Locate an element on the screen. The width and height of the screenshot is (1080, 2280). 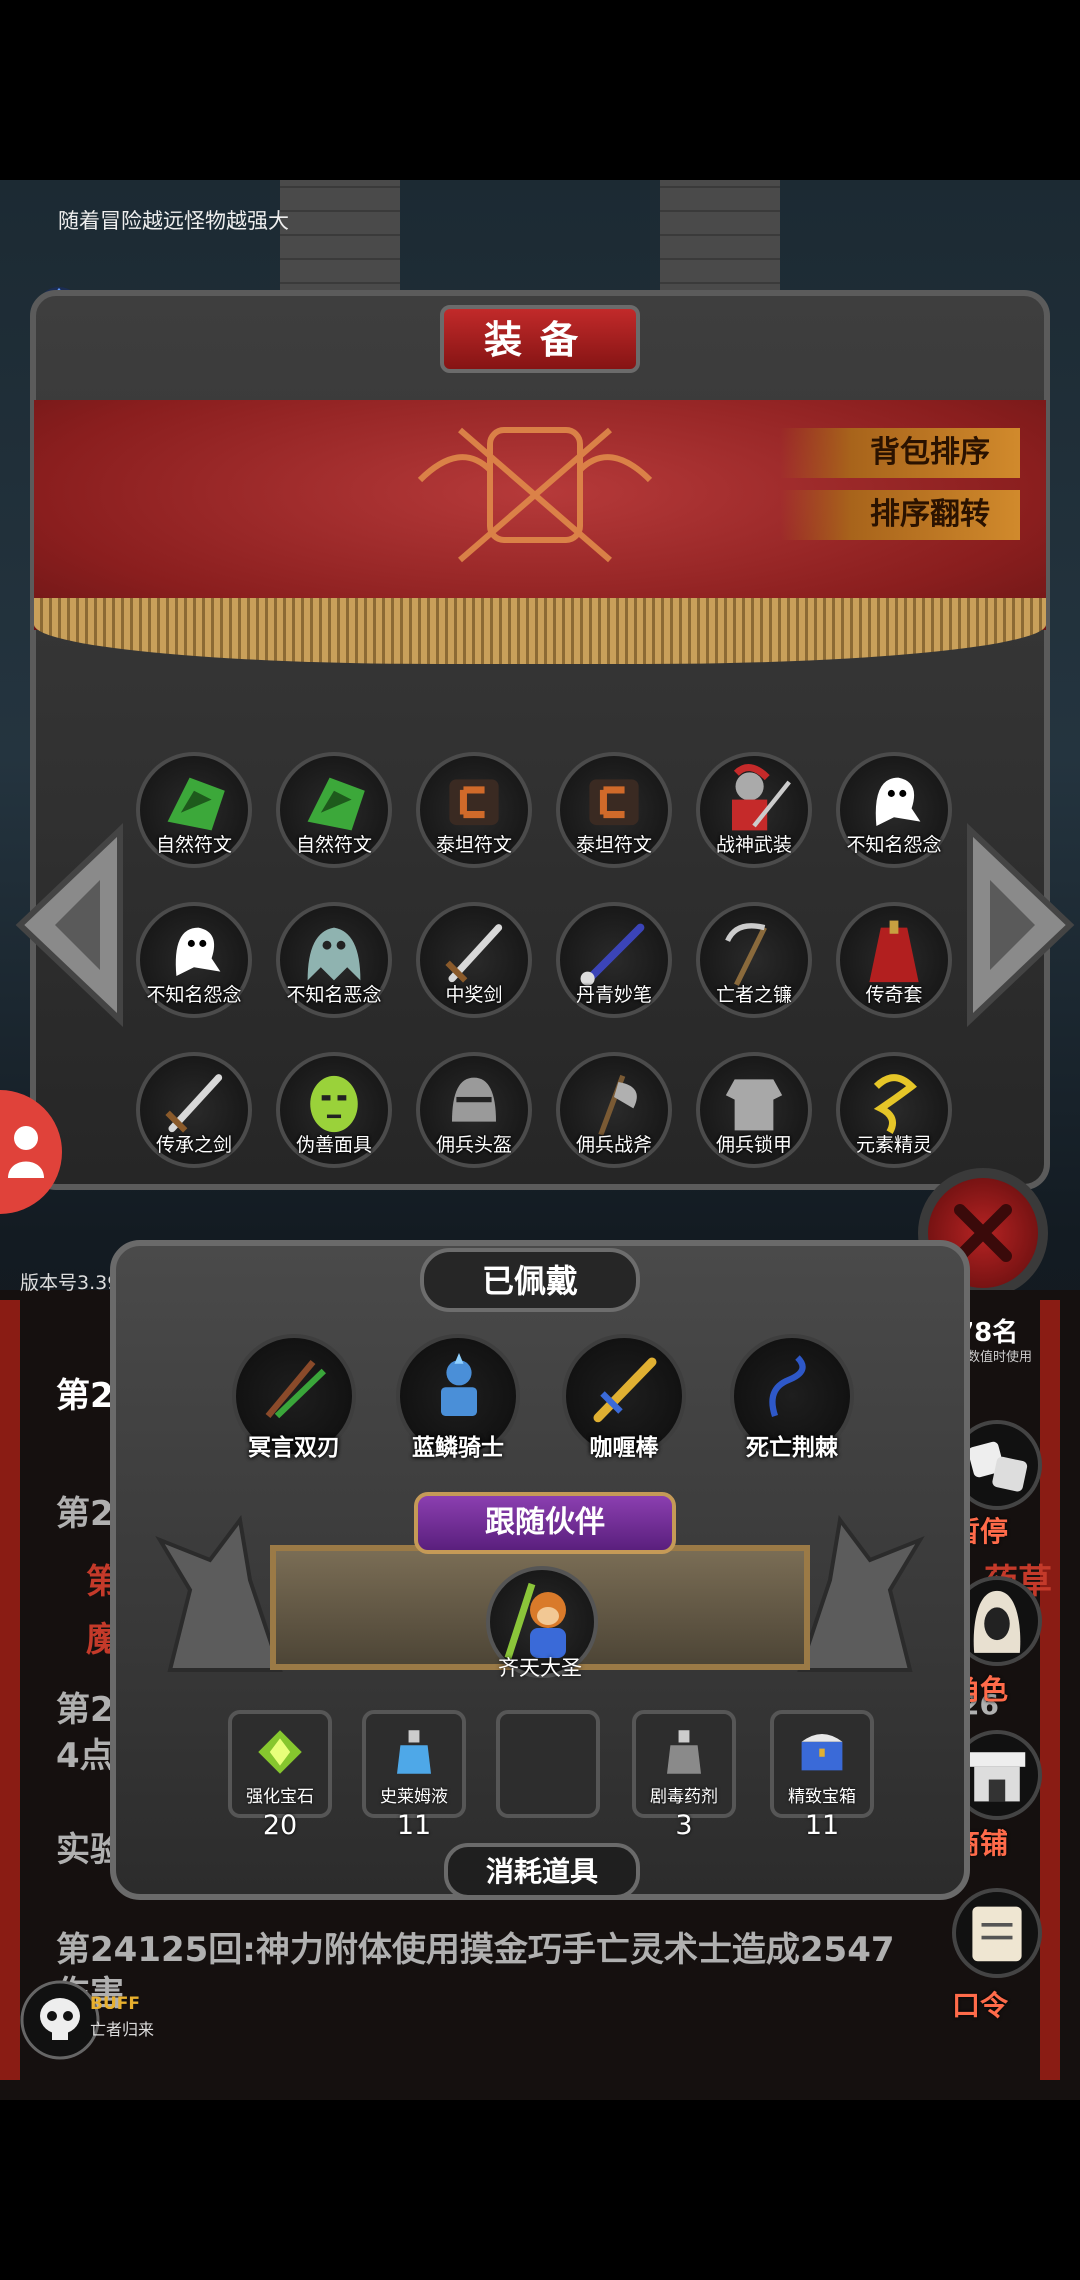
treasure-chest-icon is located at coordinates (822, 1754).